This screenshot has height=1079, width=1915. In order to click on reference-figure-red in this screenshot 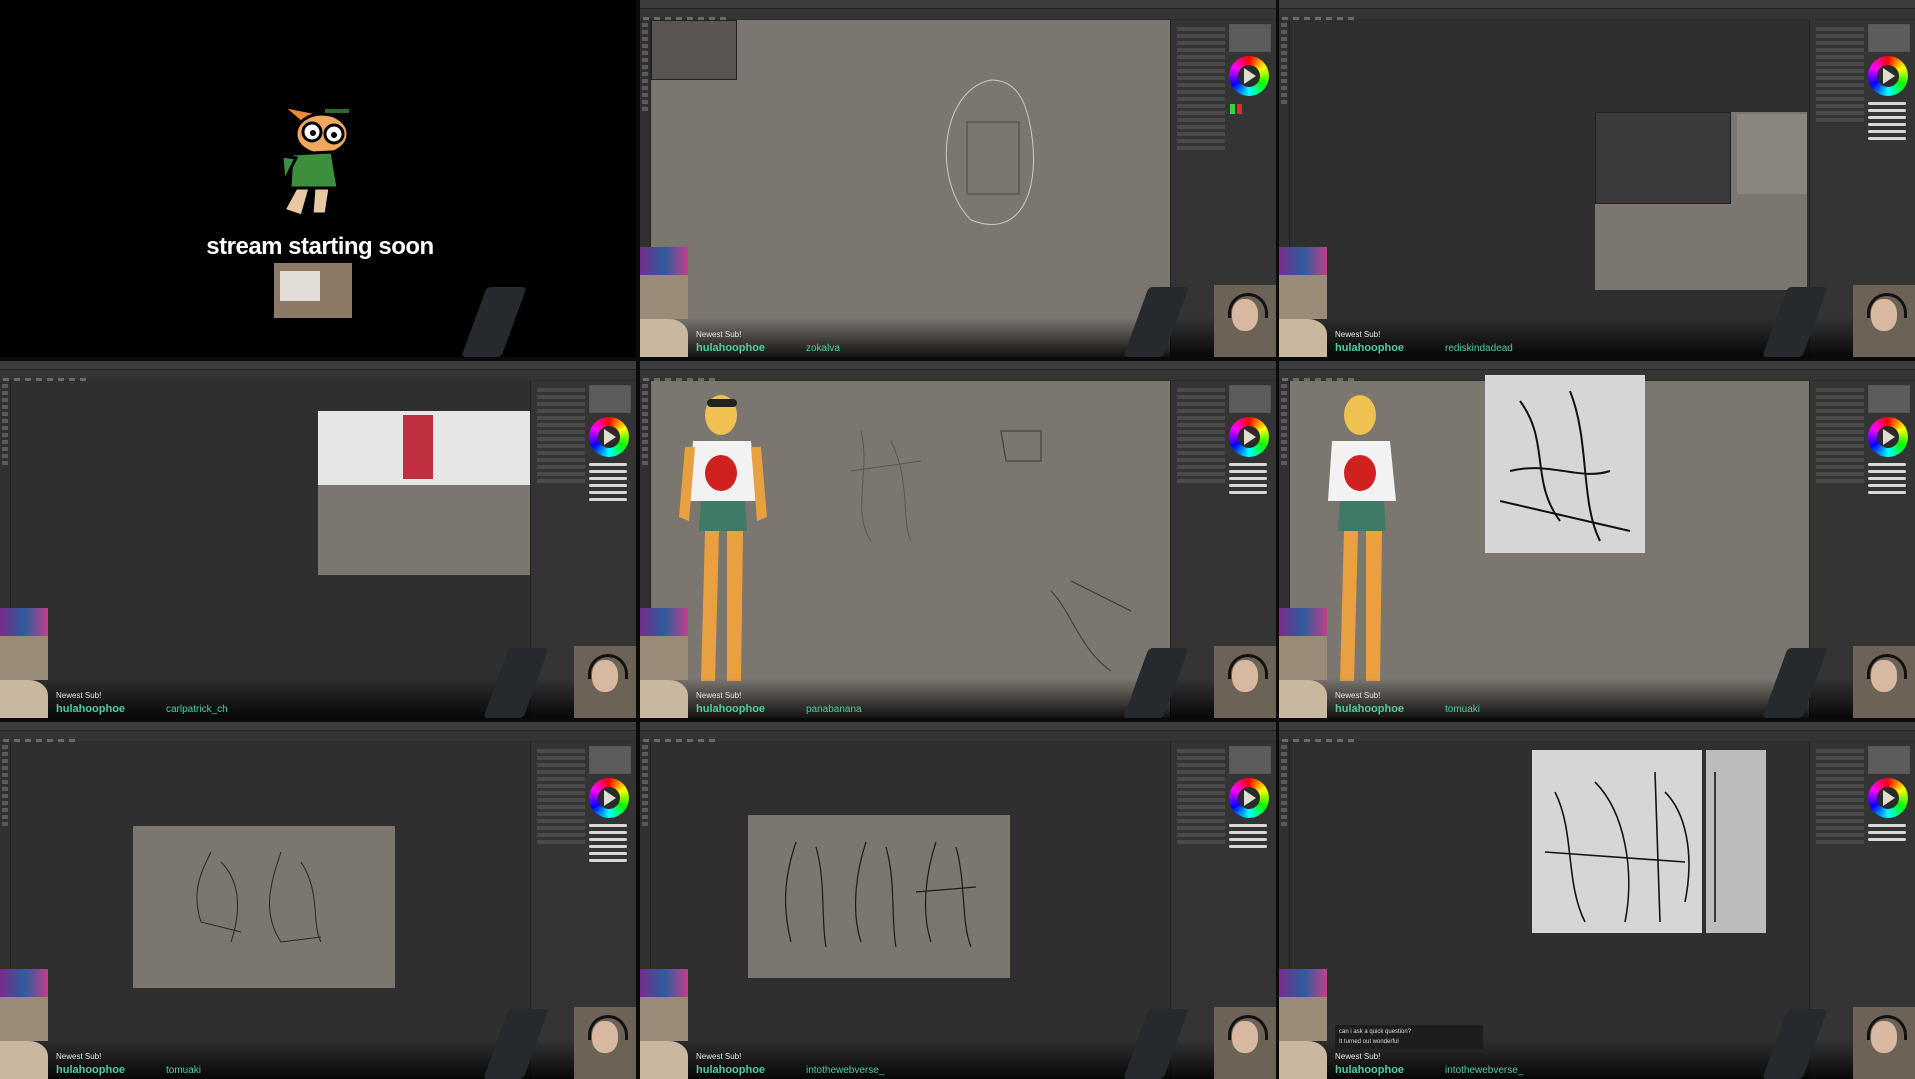, I will do `click(418, 447)`.